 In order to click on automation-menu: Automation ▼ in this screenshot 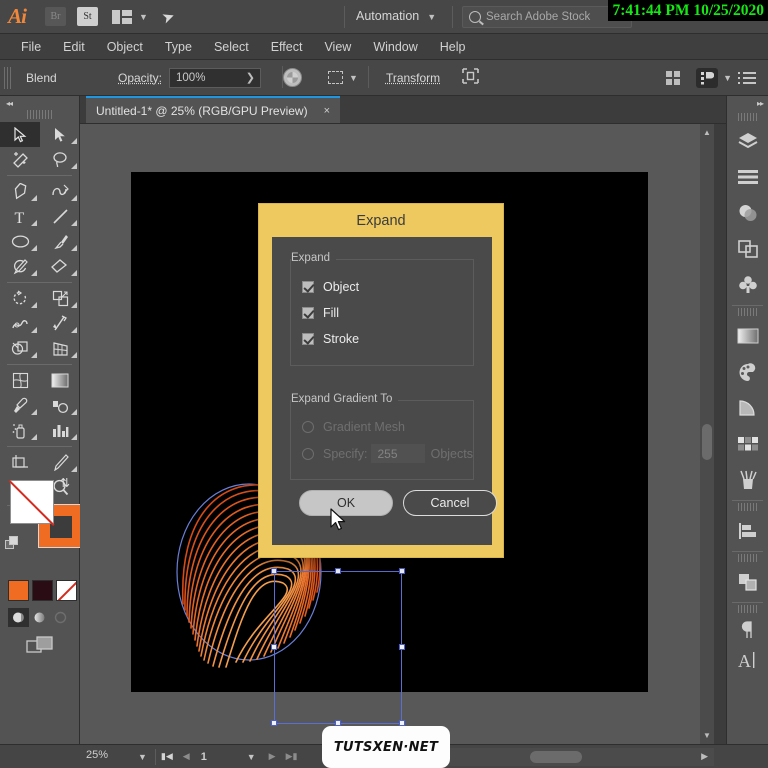, I will do `click(396, 16)`.